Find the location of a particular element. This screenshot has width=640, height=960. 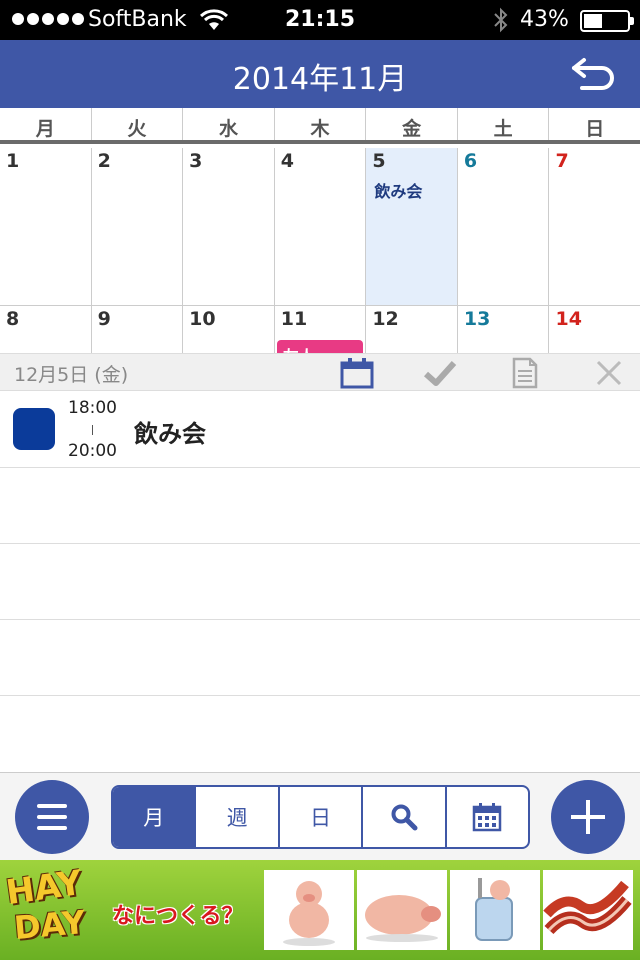

calendar-day-1: 1 is located at coordinates (46, 226).